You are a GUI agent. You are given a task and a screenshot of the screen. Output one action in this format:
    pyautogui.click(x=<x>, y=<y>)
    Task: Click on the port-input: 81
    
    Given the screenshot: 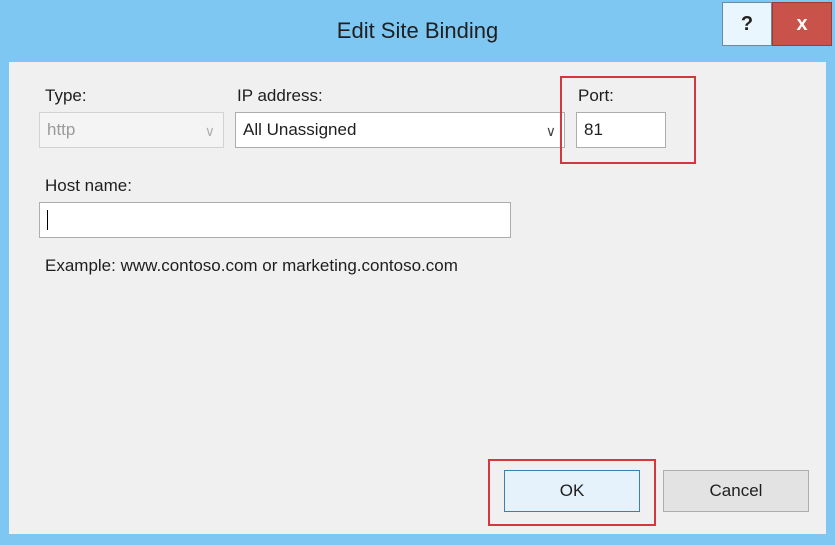 What is the action you would take?
    pyautogui.click(x=621, y=130)
    